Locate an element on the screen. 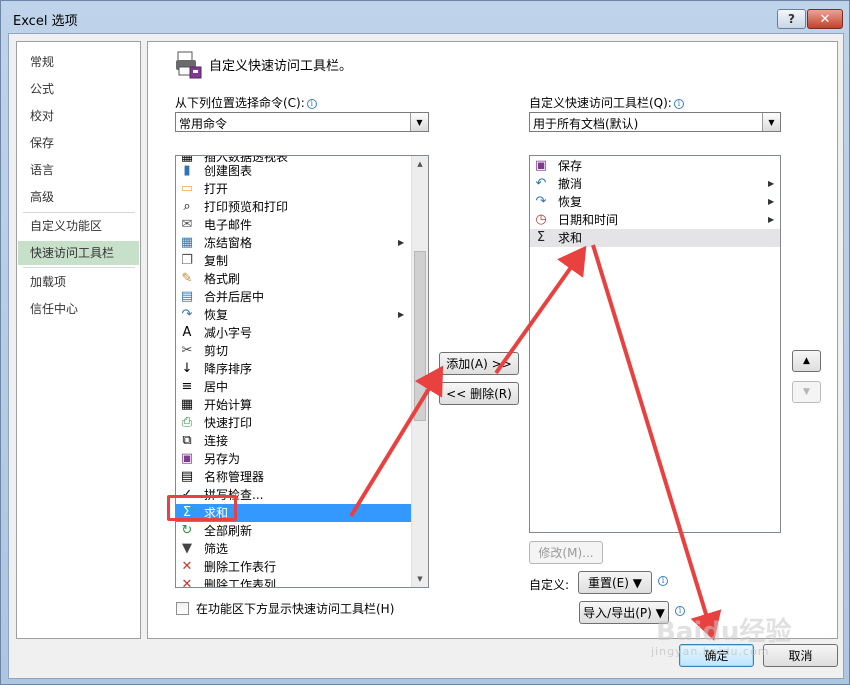  commands-scrollbar: ▲ ▼ is located at coordinates (419, 371).